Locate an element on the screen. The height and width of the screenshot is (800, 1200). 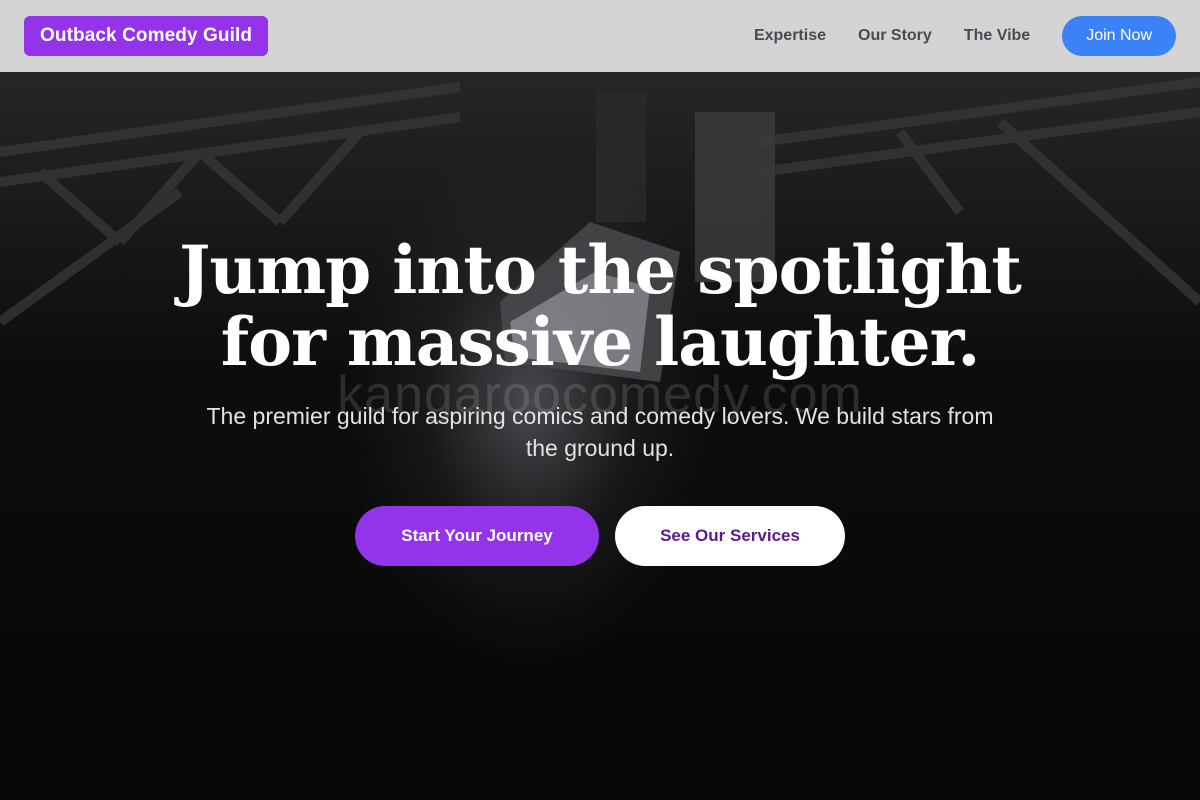
see-our-services-button: See Our Services is located at coordinates (730, 536).